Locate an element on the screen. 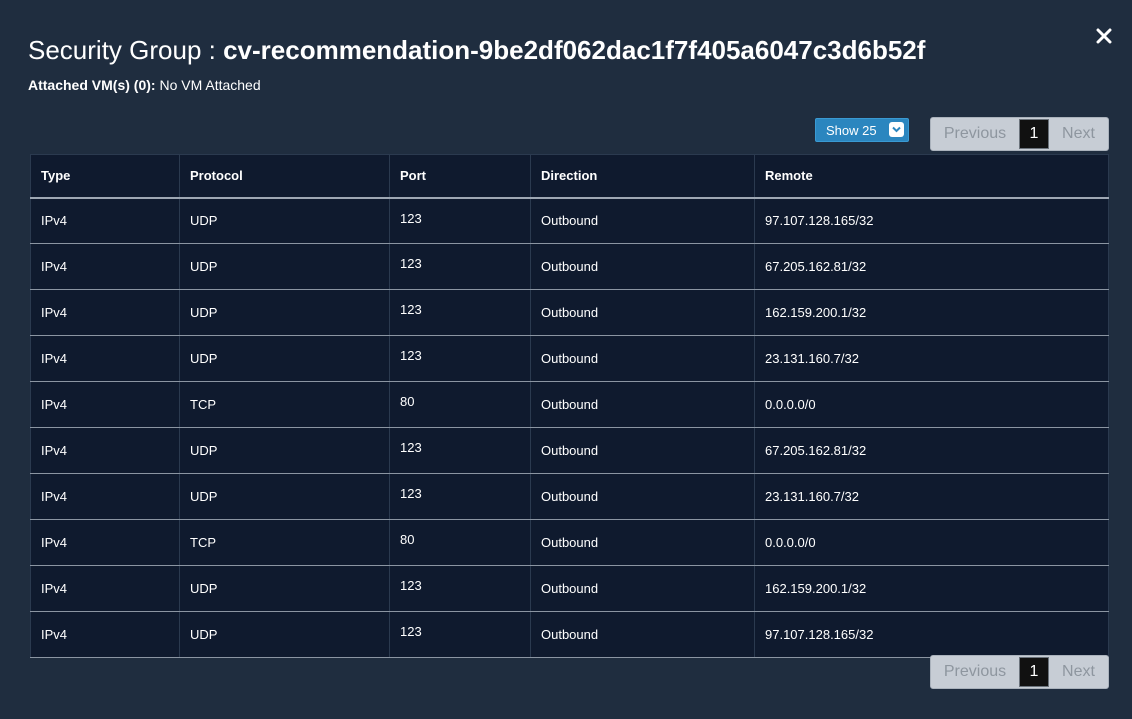  column-header-direction: Direction is located at coordinates (642, 176).